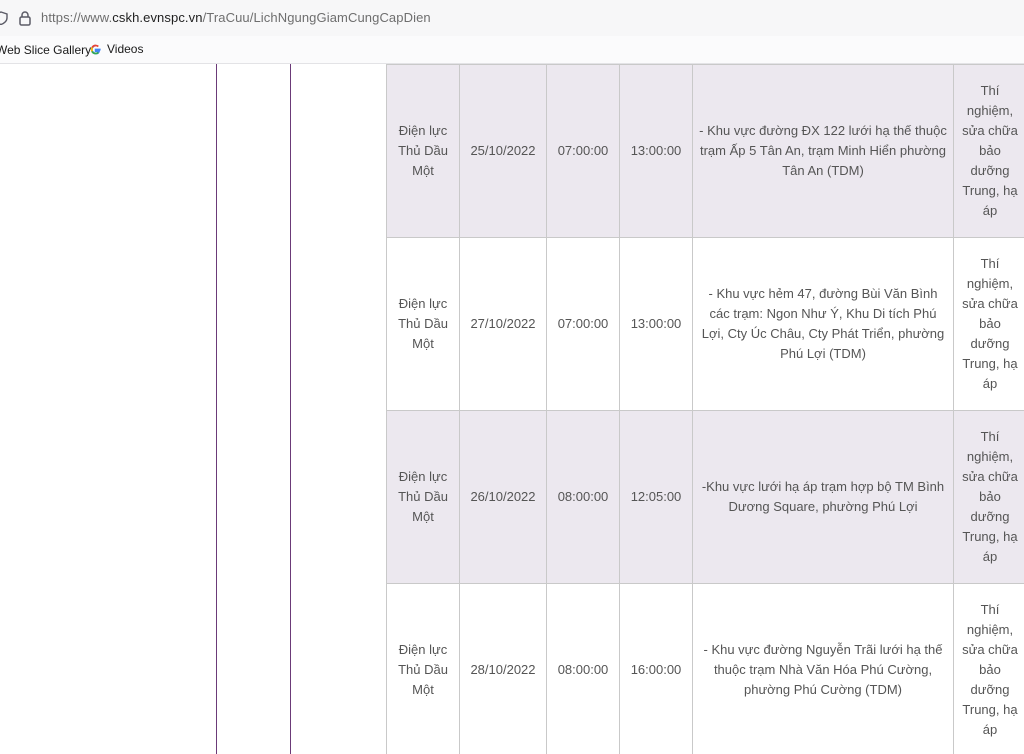 The width and height of the screenshot is (1024, 754). Describe the element at coordinates (77, 17) in the screenshot. I see `url-prefix: https://www.` at that location.